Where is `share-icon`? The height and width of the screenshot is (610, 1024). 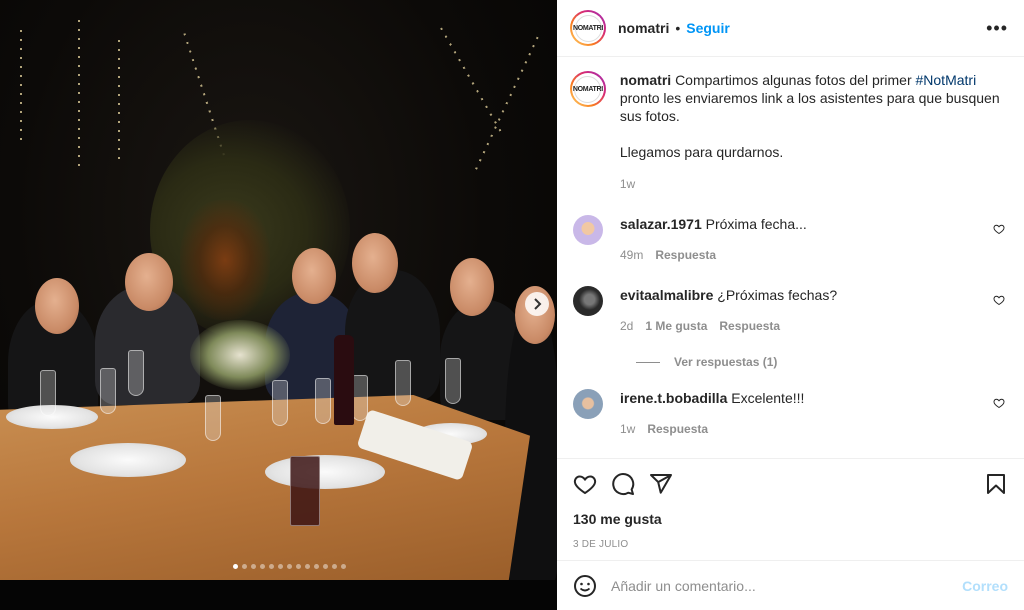
share-icon is located at coordinates (661, 484).